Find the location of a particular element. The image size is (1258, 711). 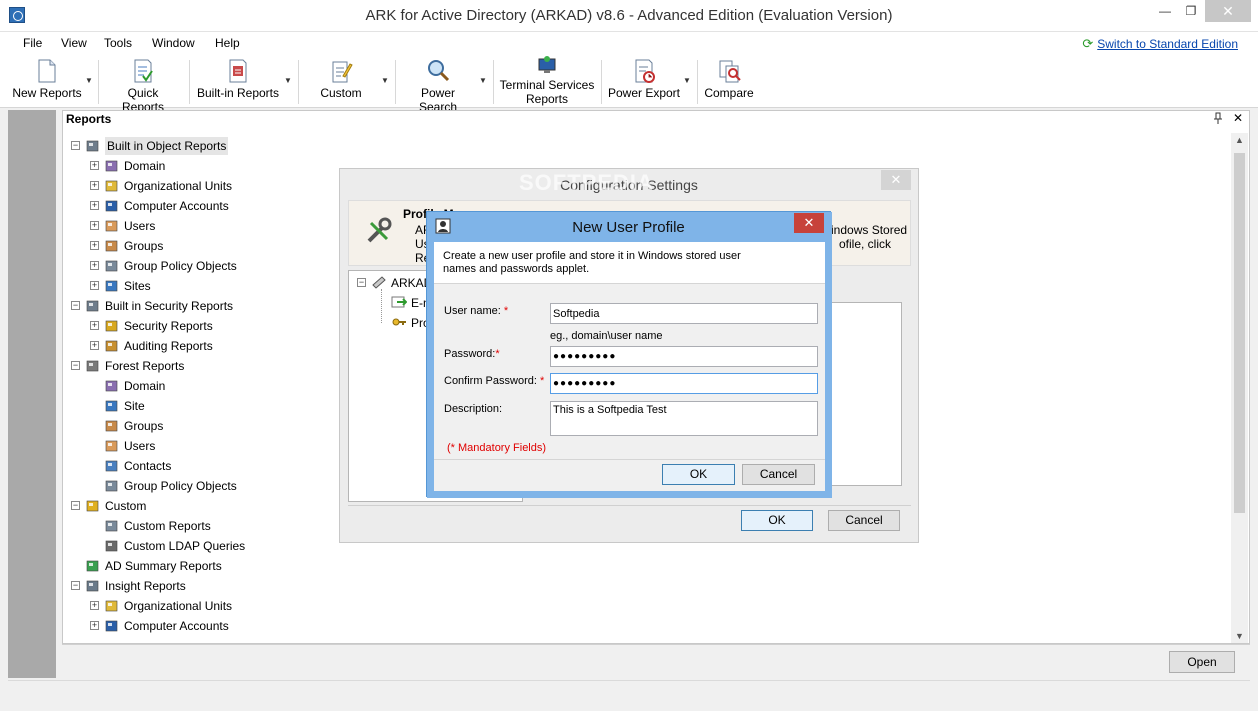

minimize-button: — is located at coordinates (1165, 11).